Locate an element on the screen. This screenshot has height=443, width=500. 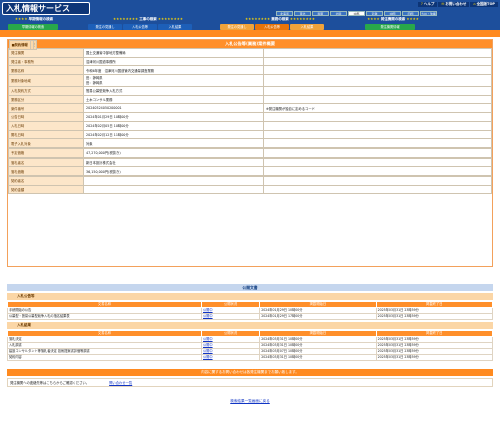
info-row: 業務区分 土木コンサル業務 is located at coordinates (250, 99).